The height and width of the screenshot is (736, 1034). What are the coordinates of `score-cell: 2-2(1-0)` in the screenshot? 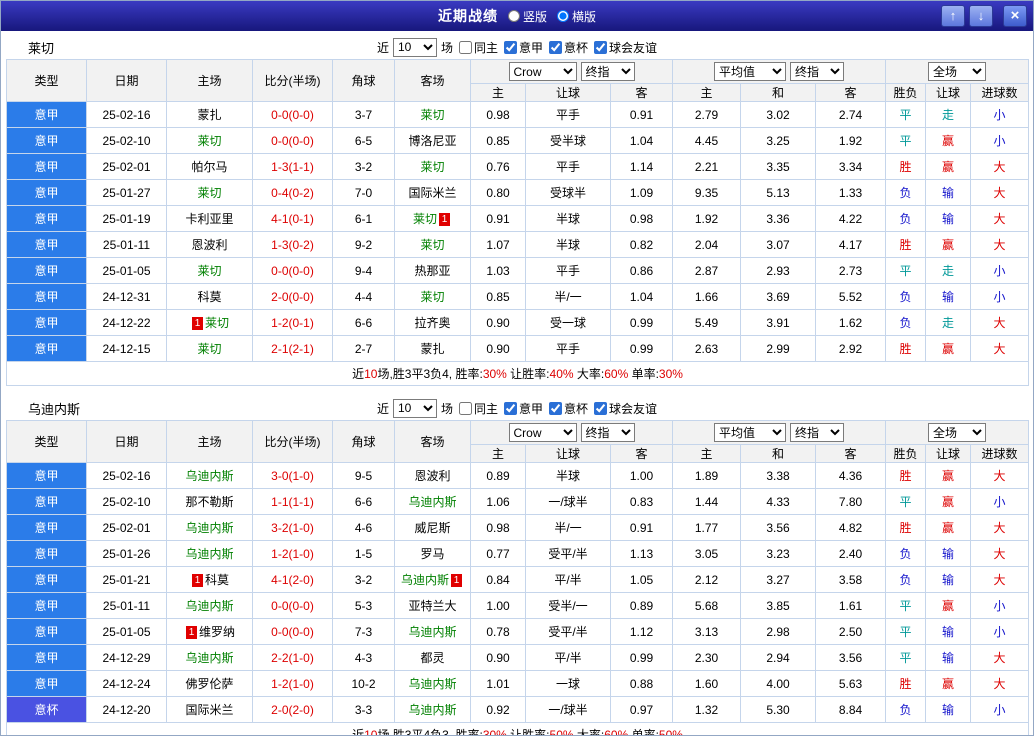 It's located at (292, 657).